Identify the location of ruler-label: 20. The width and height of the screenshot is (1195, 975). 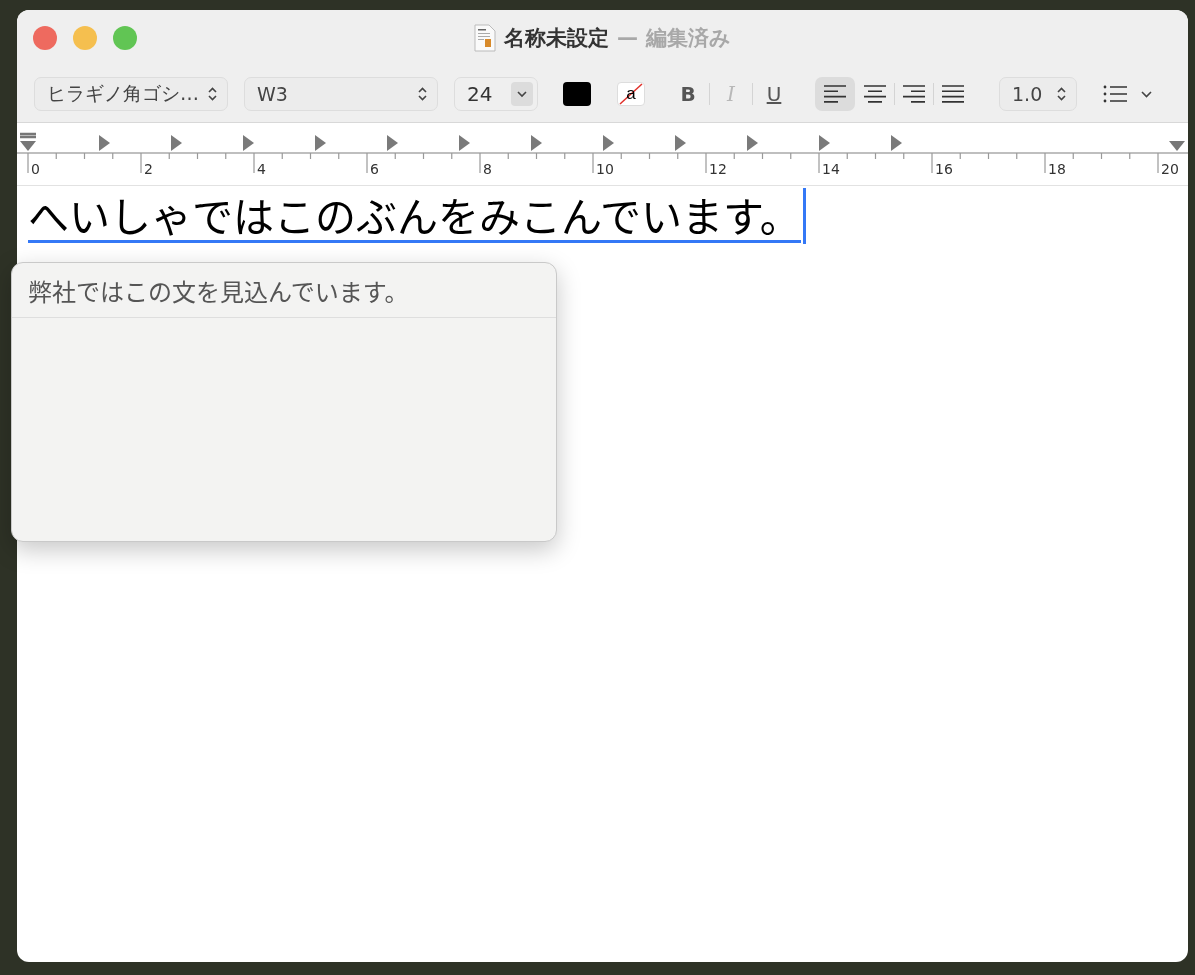
(1170, 169).